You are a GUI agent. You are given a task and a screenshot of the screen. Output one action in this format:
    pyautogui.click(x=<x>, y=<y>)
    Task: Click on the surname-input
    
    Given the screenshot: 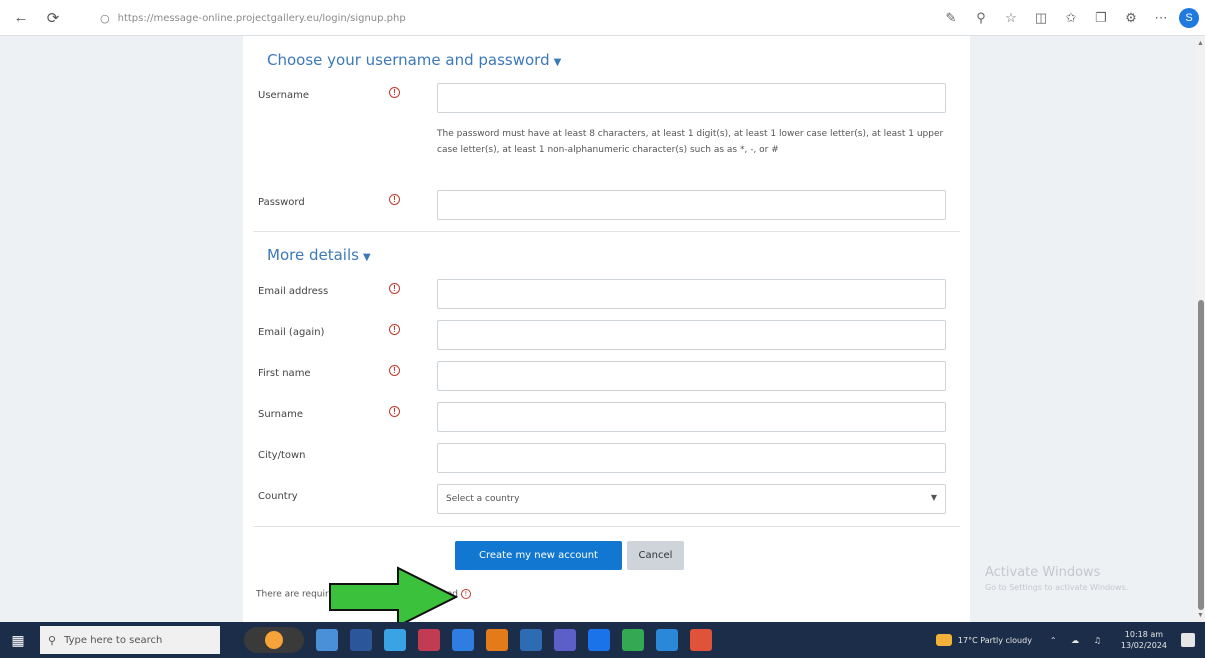 What is the action you would take?
    pyautogui.click(x=691, y=417)
    